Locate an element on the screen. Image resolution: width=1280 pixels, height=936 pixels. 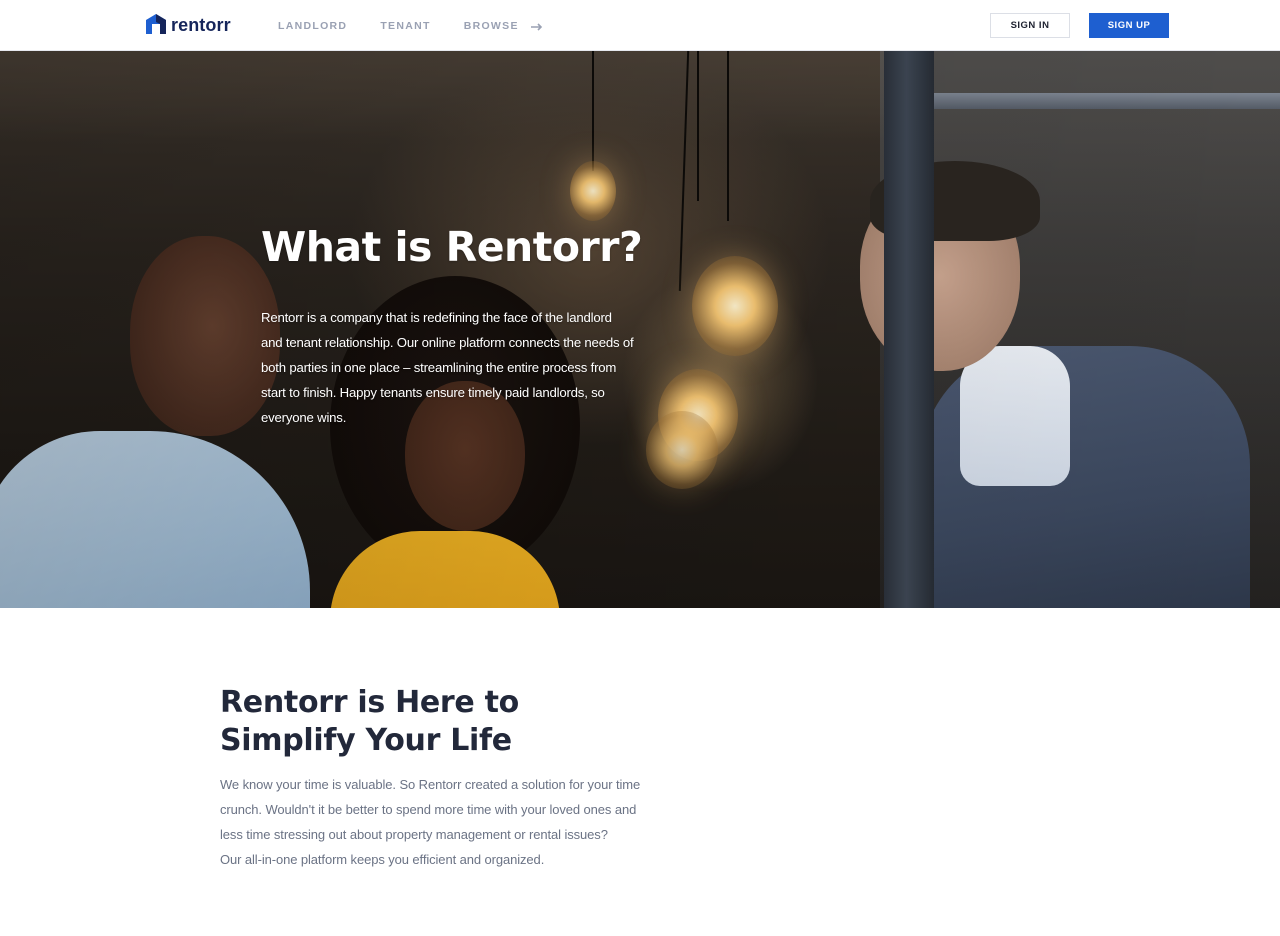
logo-text: rentorr is located at coordinates (201, 25).